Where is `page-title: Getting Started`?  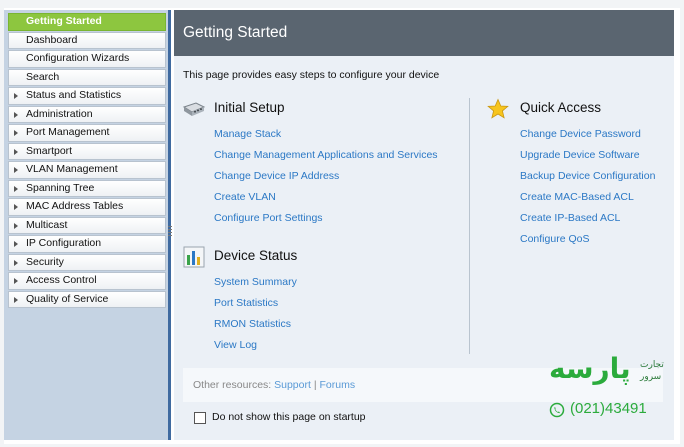
page-title: Getting Started is located at coordinates (424, 33).